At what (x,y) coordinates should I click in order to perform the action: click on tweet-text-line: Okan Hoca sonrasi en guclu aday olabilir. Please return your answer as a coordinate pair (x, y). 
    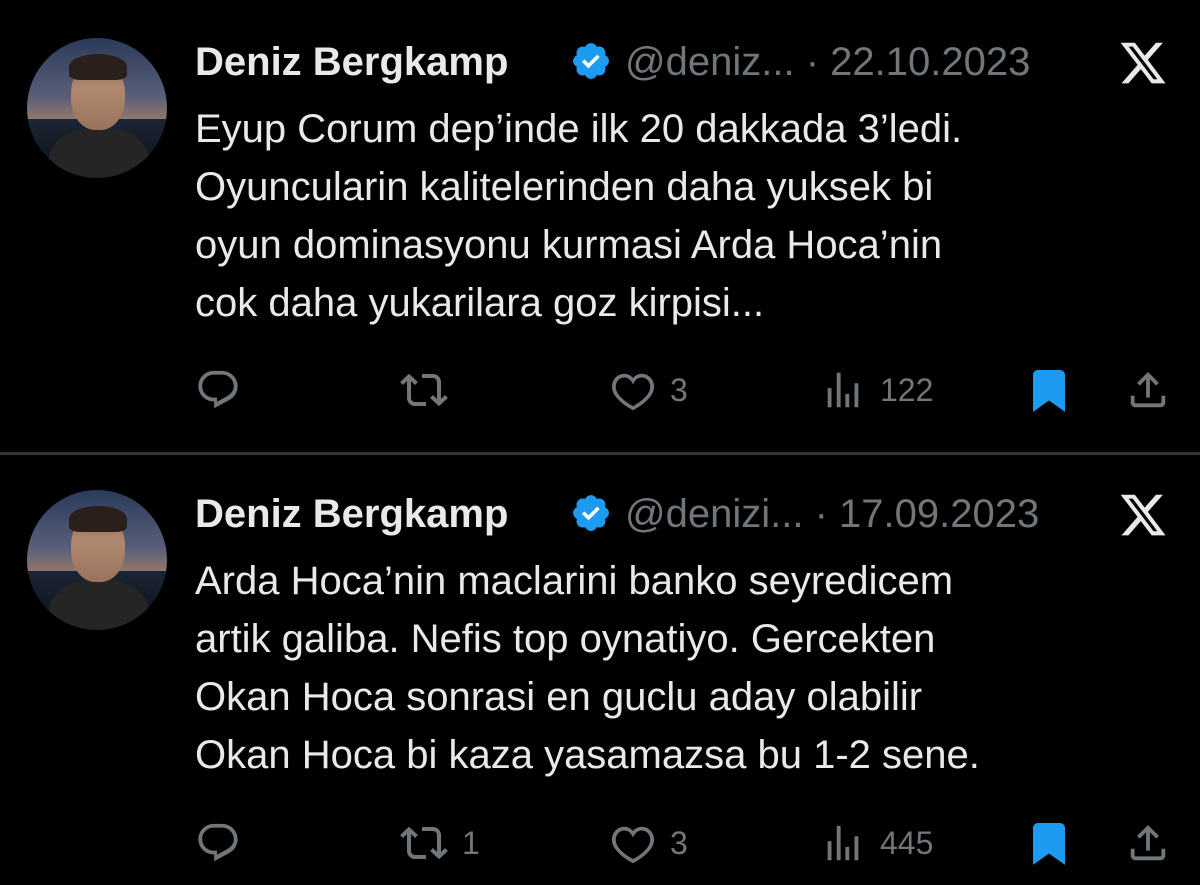
    Looking at the image, I should click on (559, 697).